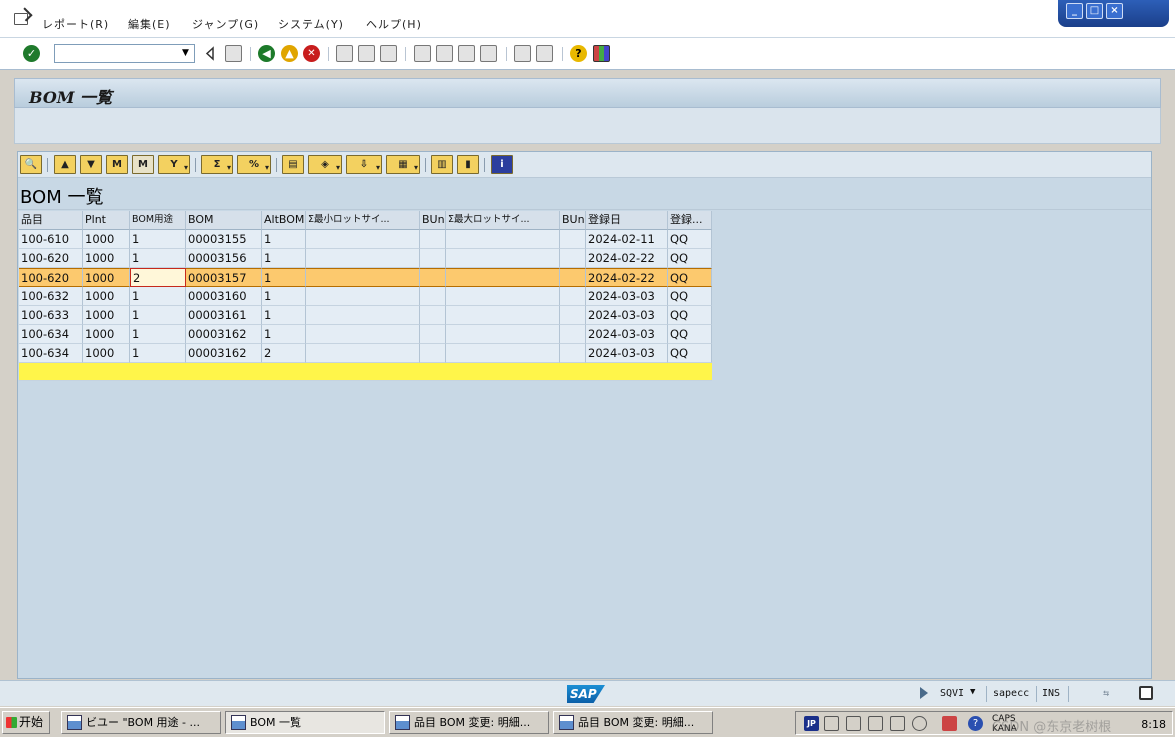  Describe the element at coordinates (51, 239) in the screenshot. I see `table-cell: 100-610` at that location.